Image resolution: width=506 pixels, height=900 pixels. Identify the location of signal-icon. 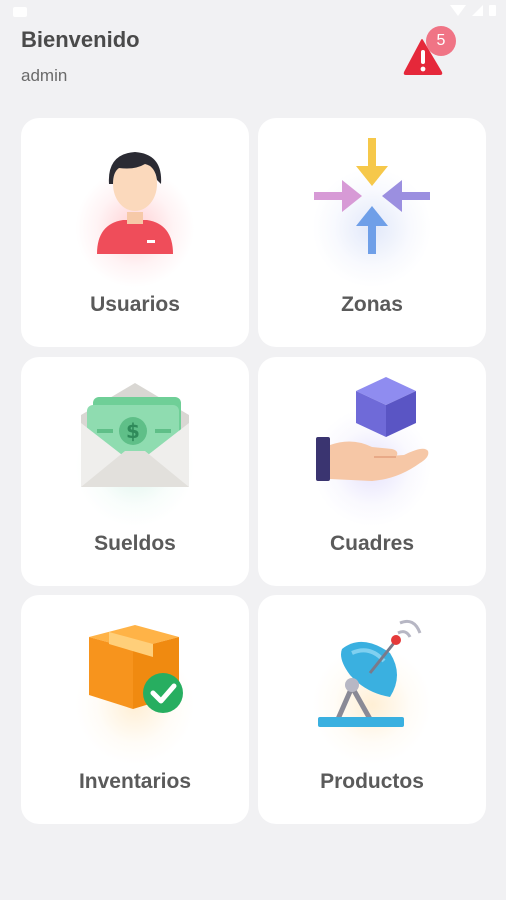
(477, 10).